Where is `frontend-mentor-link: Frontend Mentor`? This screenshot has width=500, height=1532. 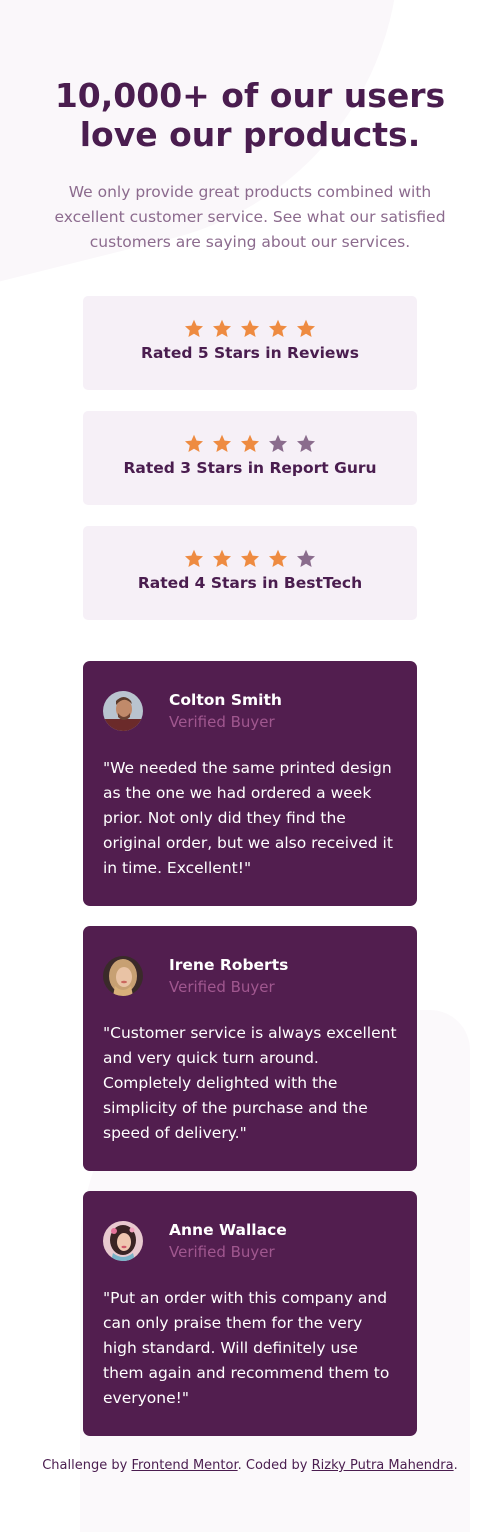
frontend-mentor-link: Frontend Mentor is located at coordinates (184, 1465).